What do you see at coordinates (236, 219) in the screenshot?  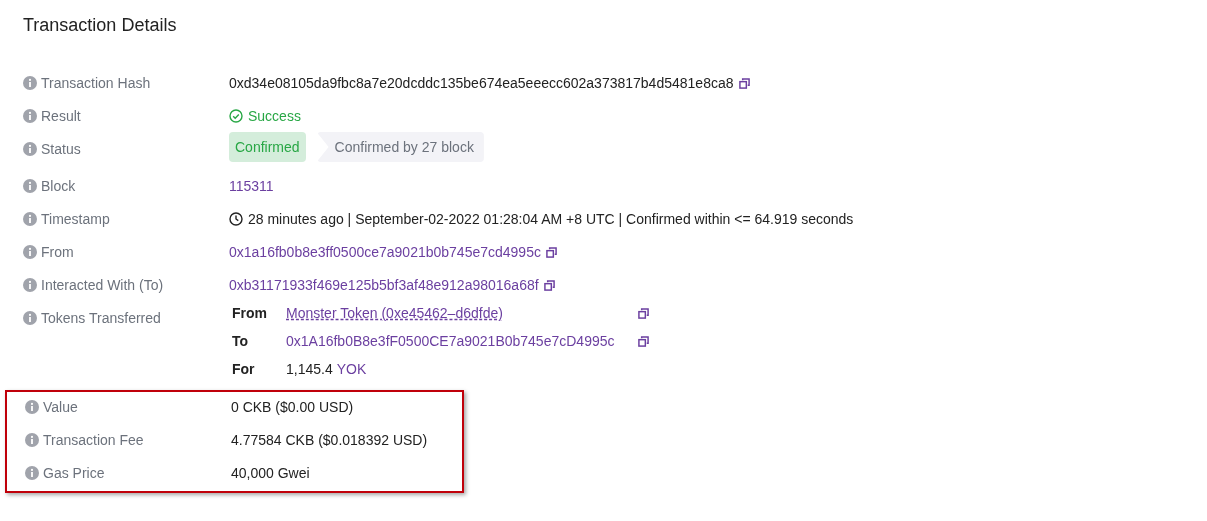 I see `clock-icon` at bounding box center [236, 219].